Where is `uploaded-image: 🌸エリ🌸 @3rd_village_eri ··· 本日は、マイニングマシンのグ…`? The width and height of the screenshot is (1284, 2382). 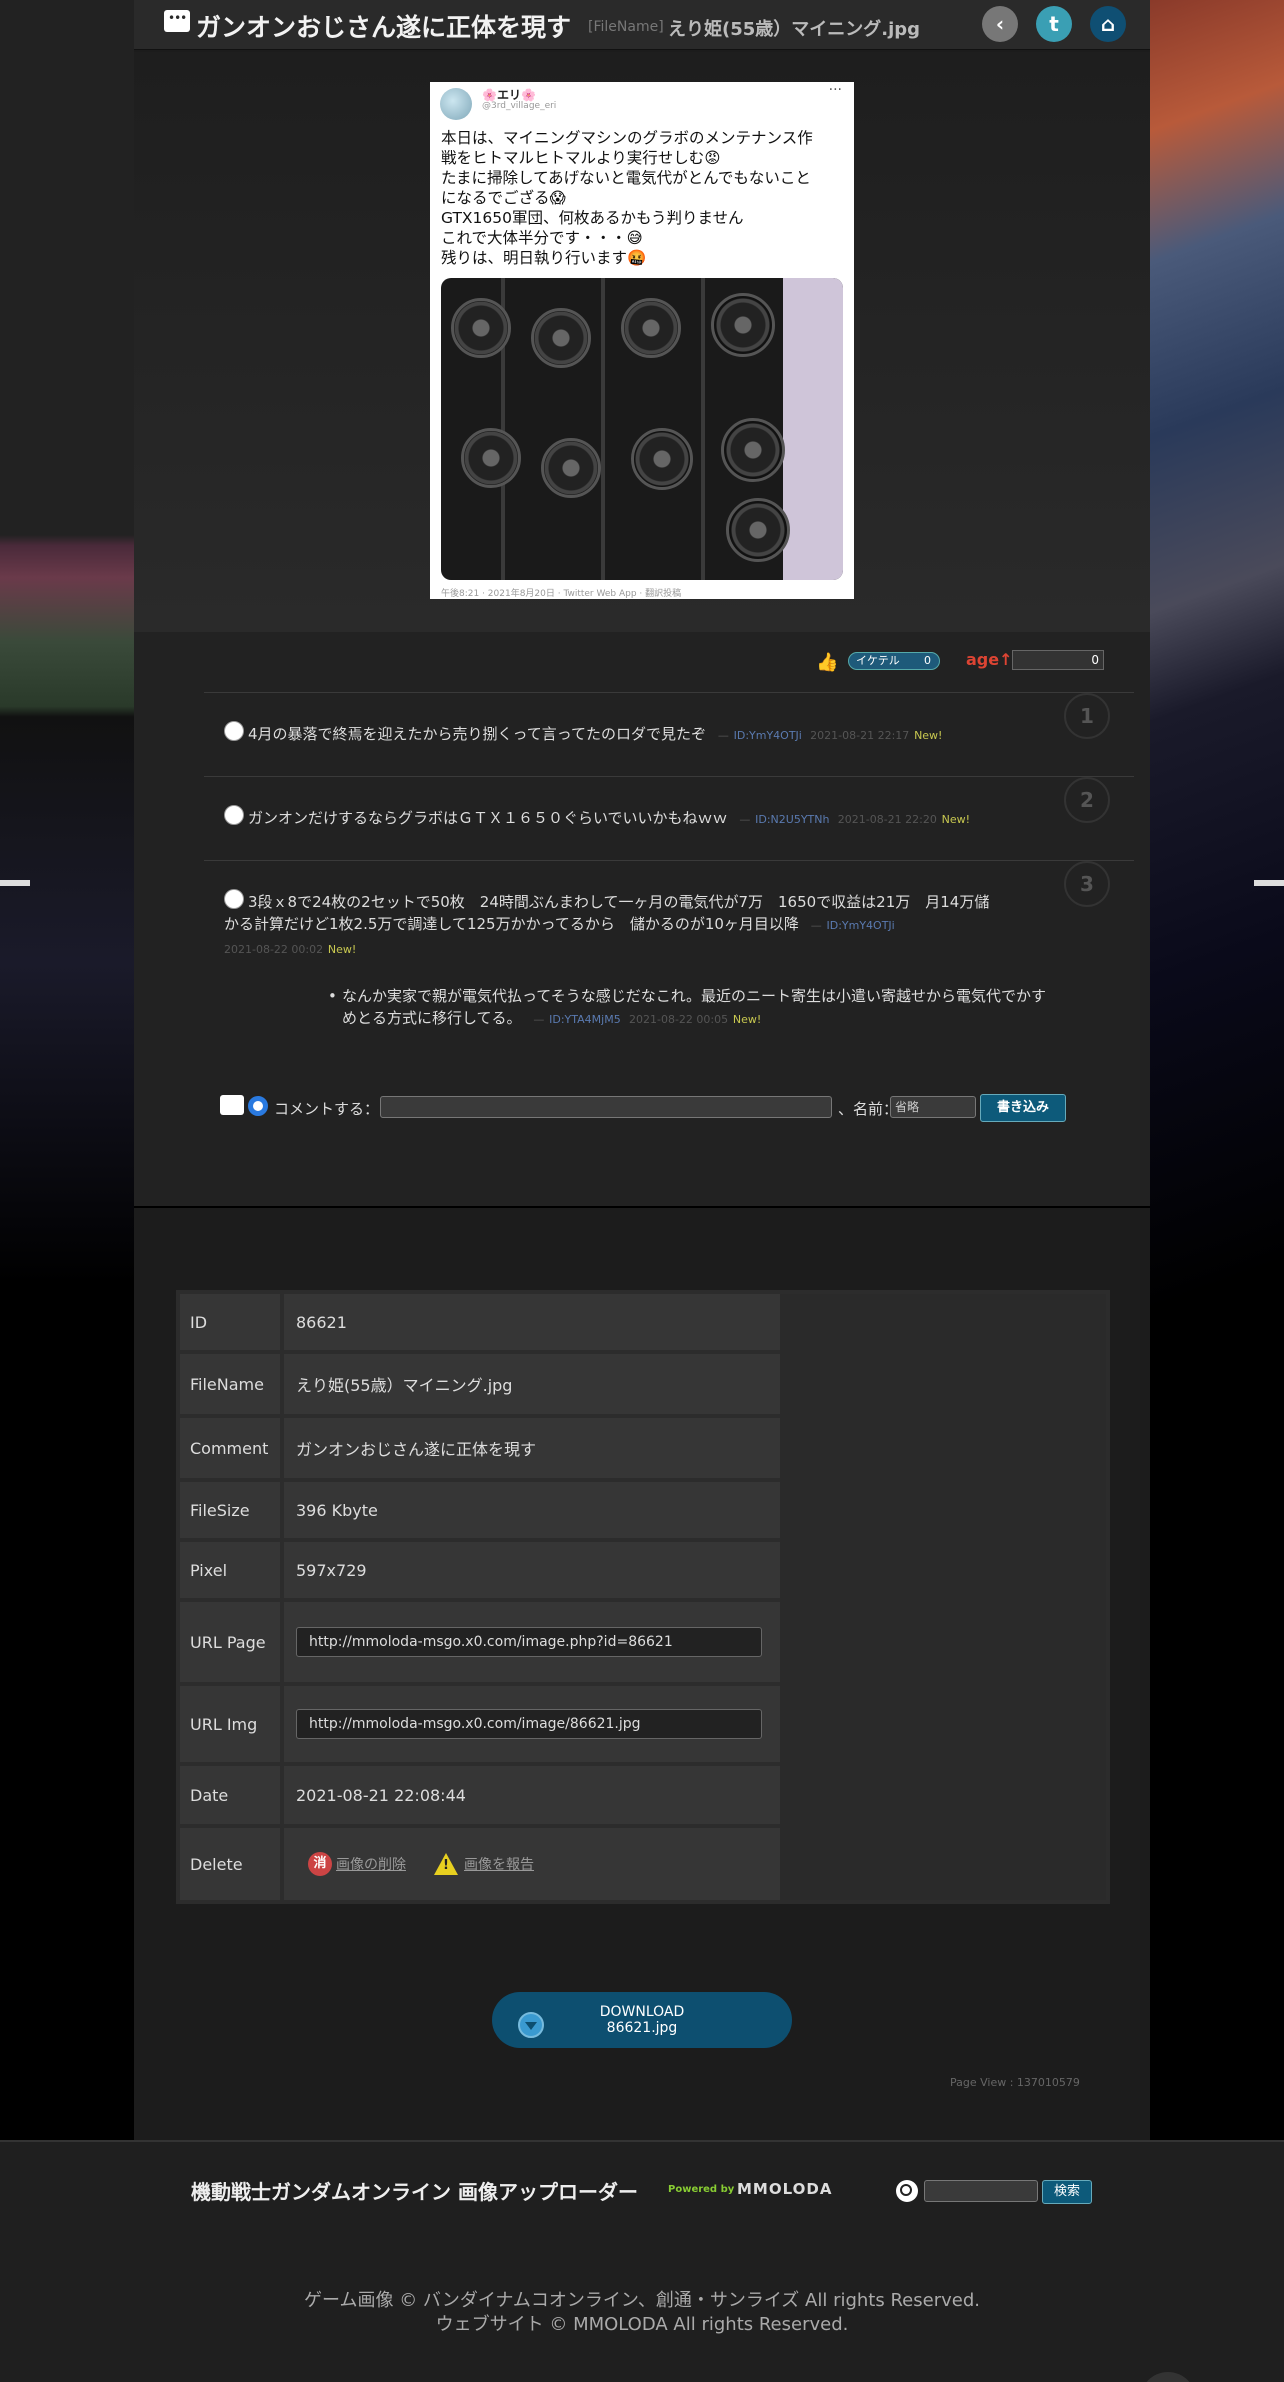
uploaded-image: 🌸エリ🌸 @3rd_village_eri ··· 本日は、マイニングマシンのグ… is located at coordinates (642, 340).